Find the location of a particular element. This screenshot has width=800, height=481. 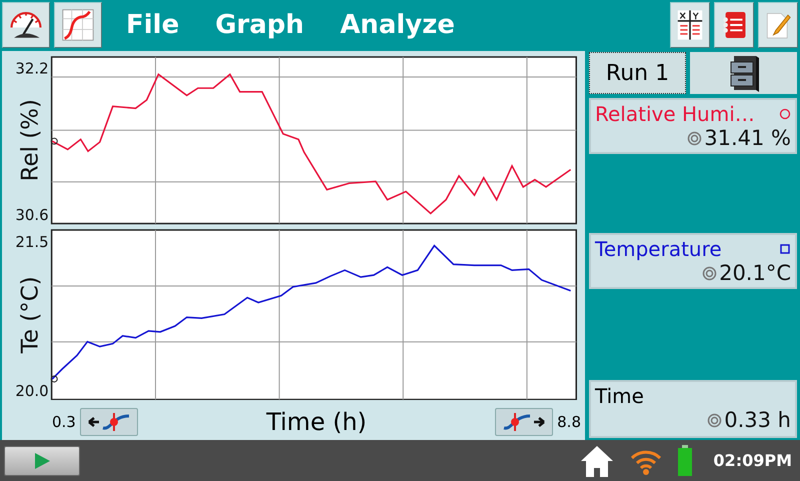

y-tick-label: 21.5 is located at coordinates (32, 241).